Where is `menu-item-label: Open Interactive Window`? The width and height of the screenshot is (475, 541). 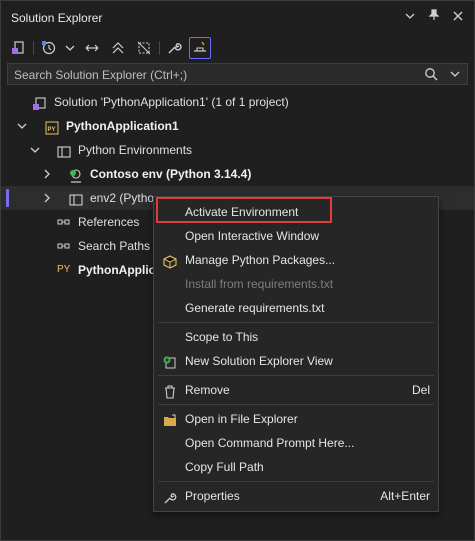
menu-item-label: Open Interactive Window is located at coordinates (252, 236).